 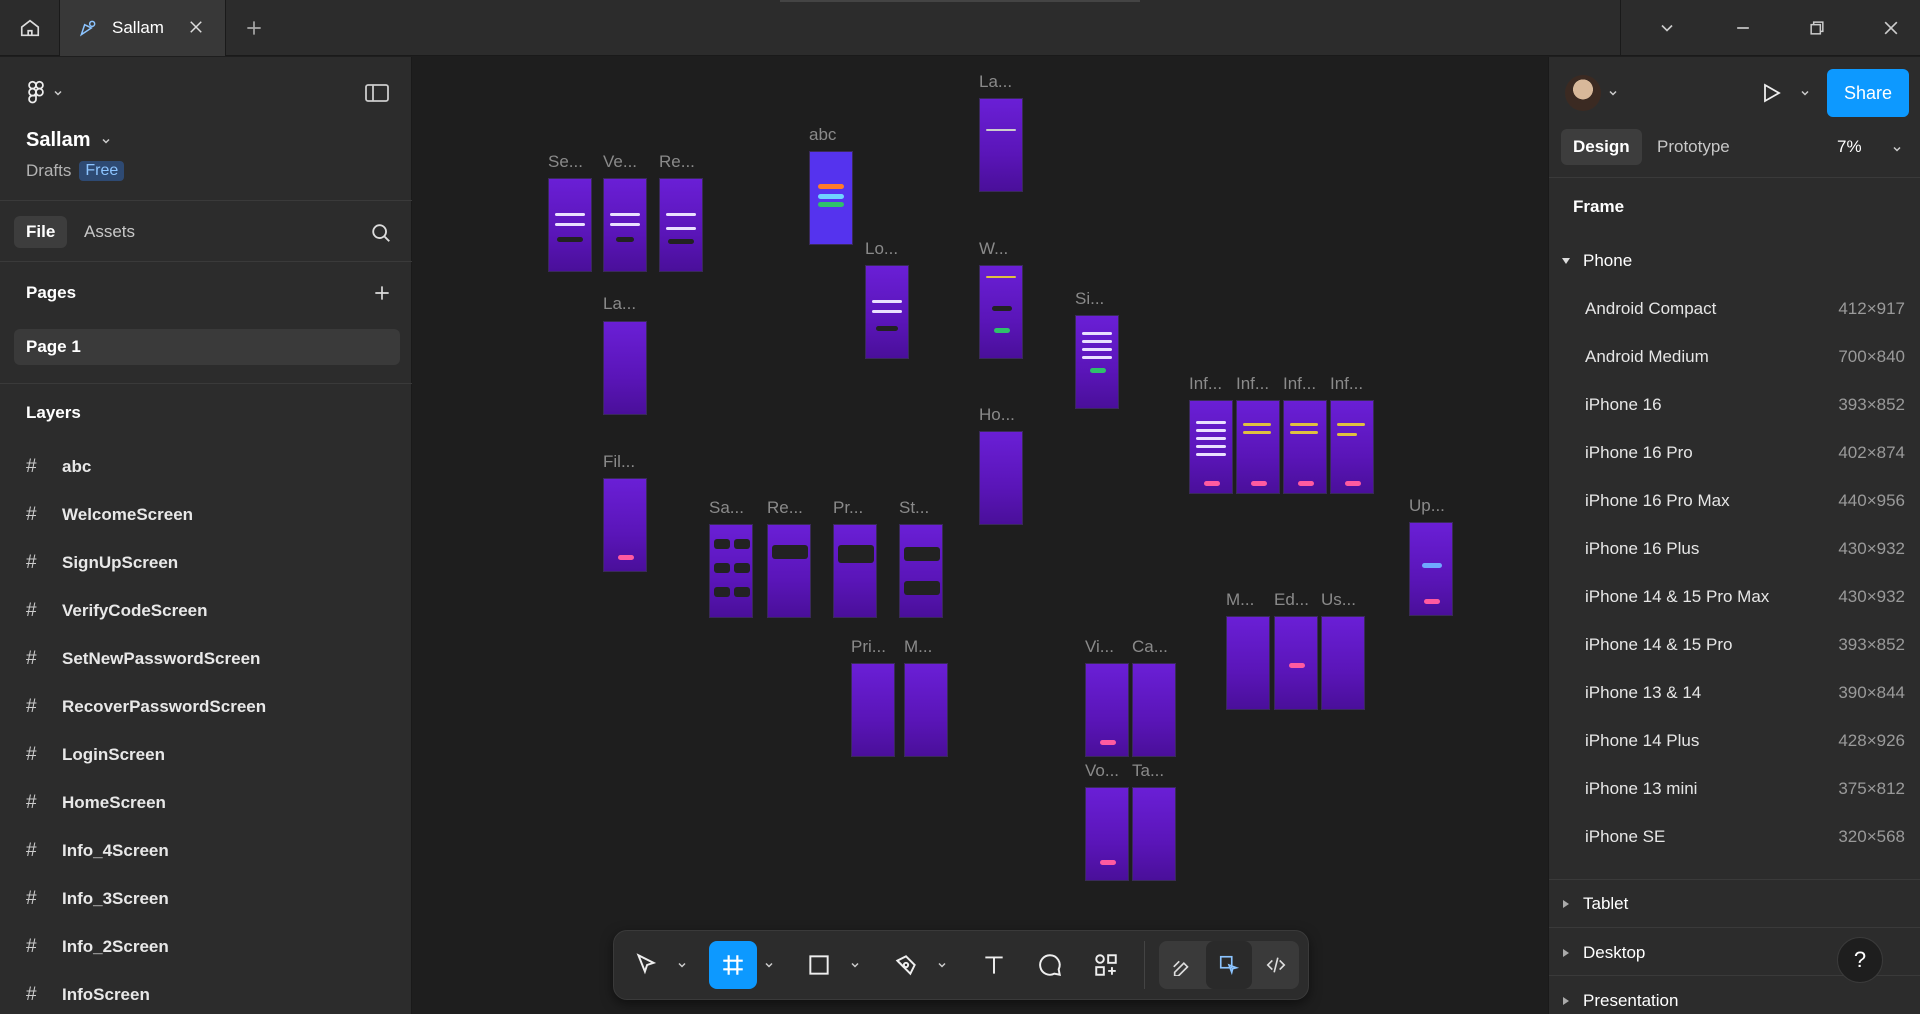 I want to click on text-tool-button, so click(x=994, y=965).